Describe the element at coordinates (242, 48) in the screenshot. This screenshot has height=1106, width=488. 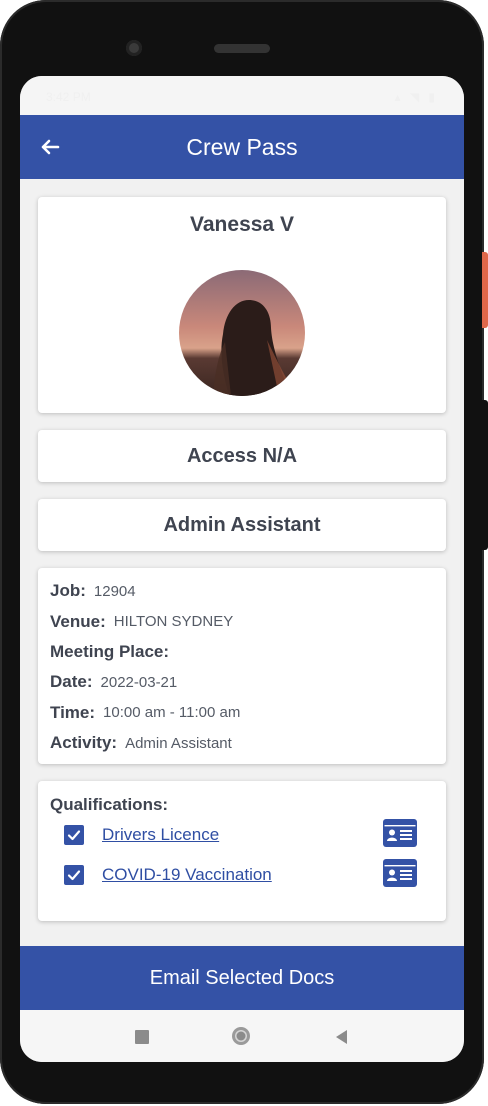
I see `earpiece-speaker` at that location.